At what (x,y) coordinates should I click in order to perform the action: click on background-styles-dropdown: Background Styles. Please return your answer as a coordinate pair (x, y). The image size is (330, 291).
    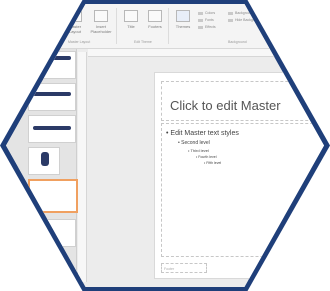
    Looking at the image, I should click on (246, 13).